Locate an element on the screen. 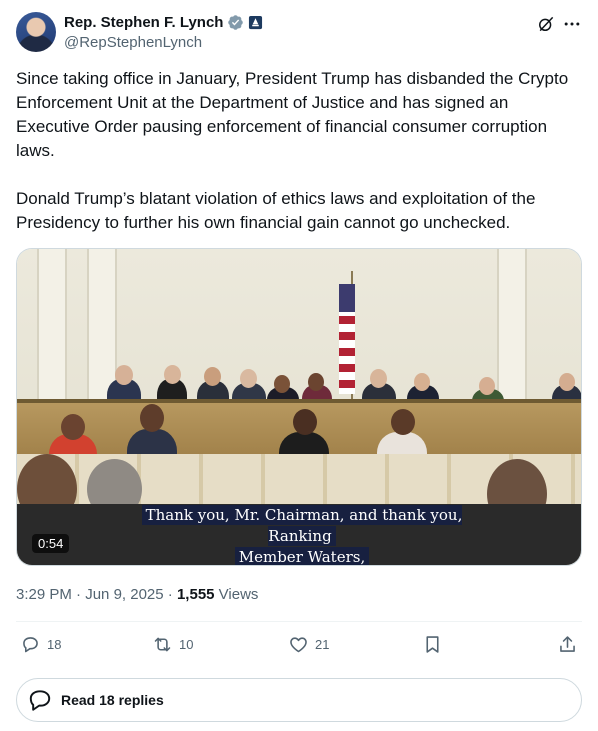  share-icon is located at coordinates (567, 644).